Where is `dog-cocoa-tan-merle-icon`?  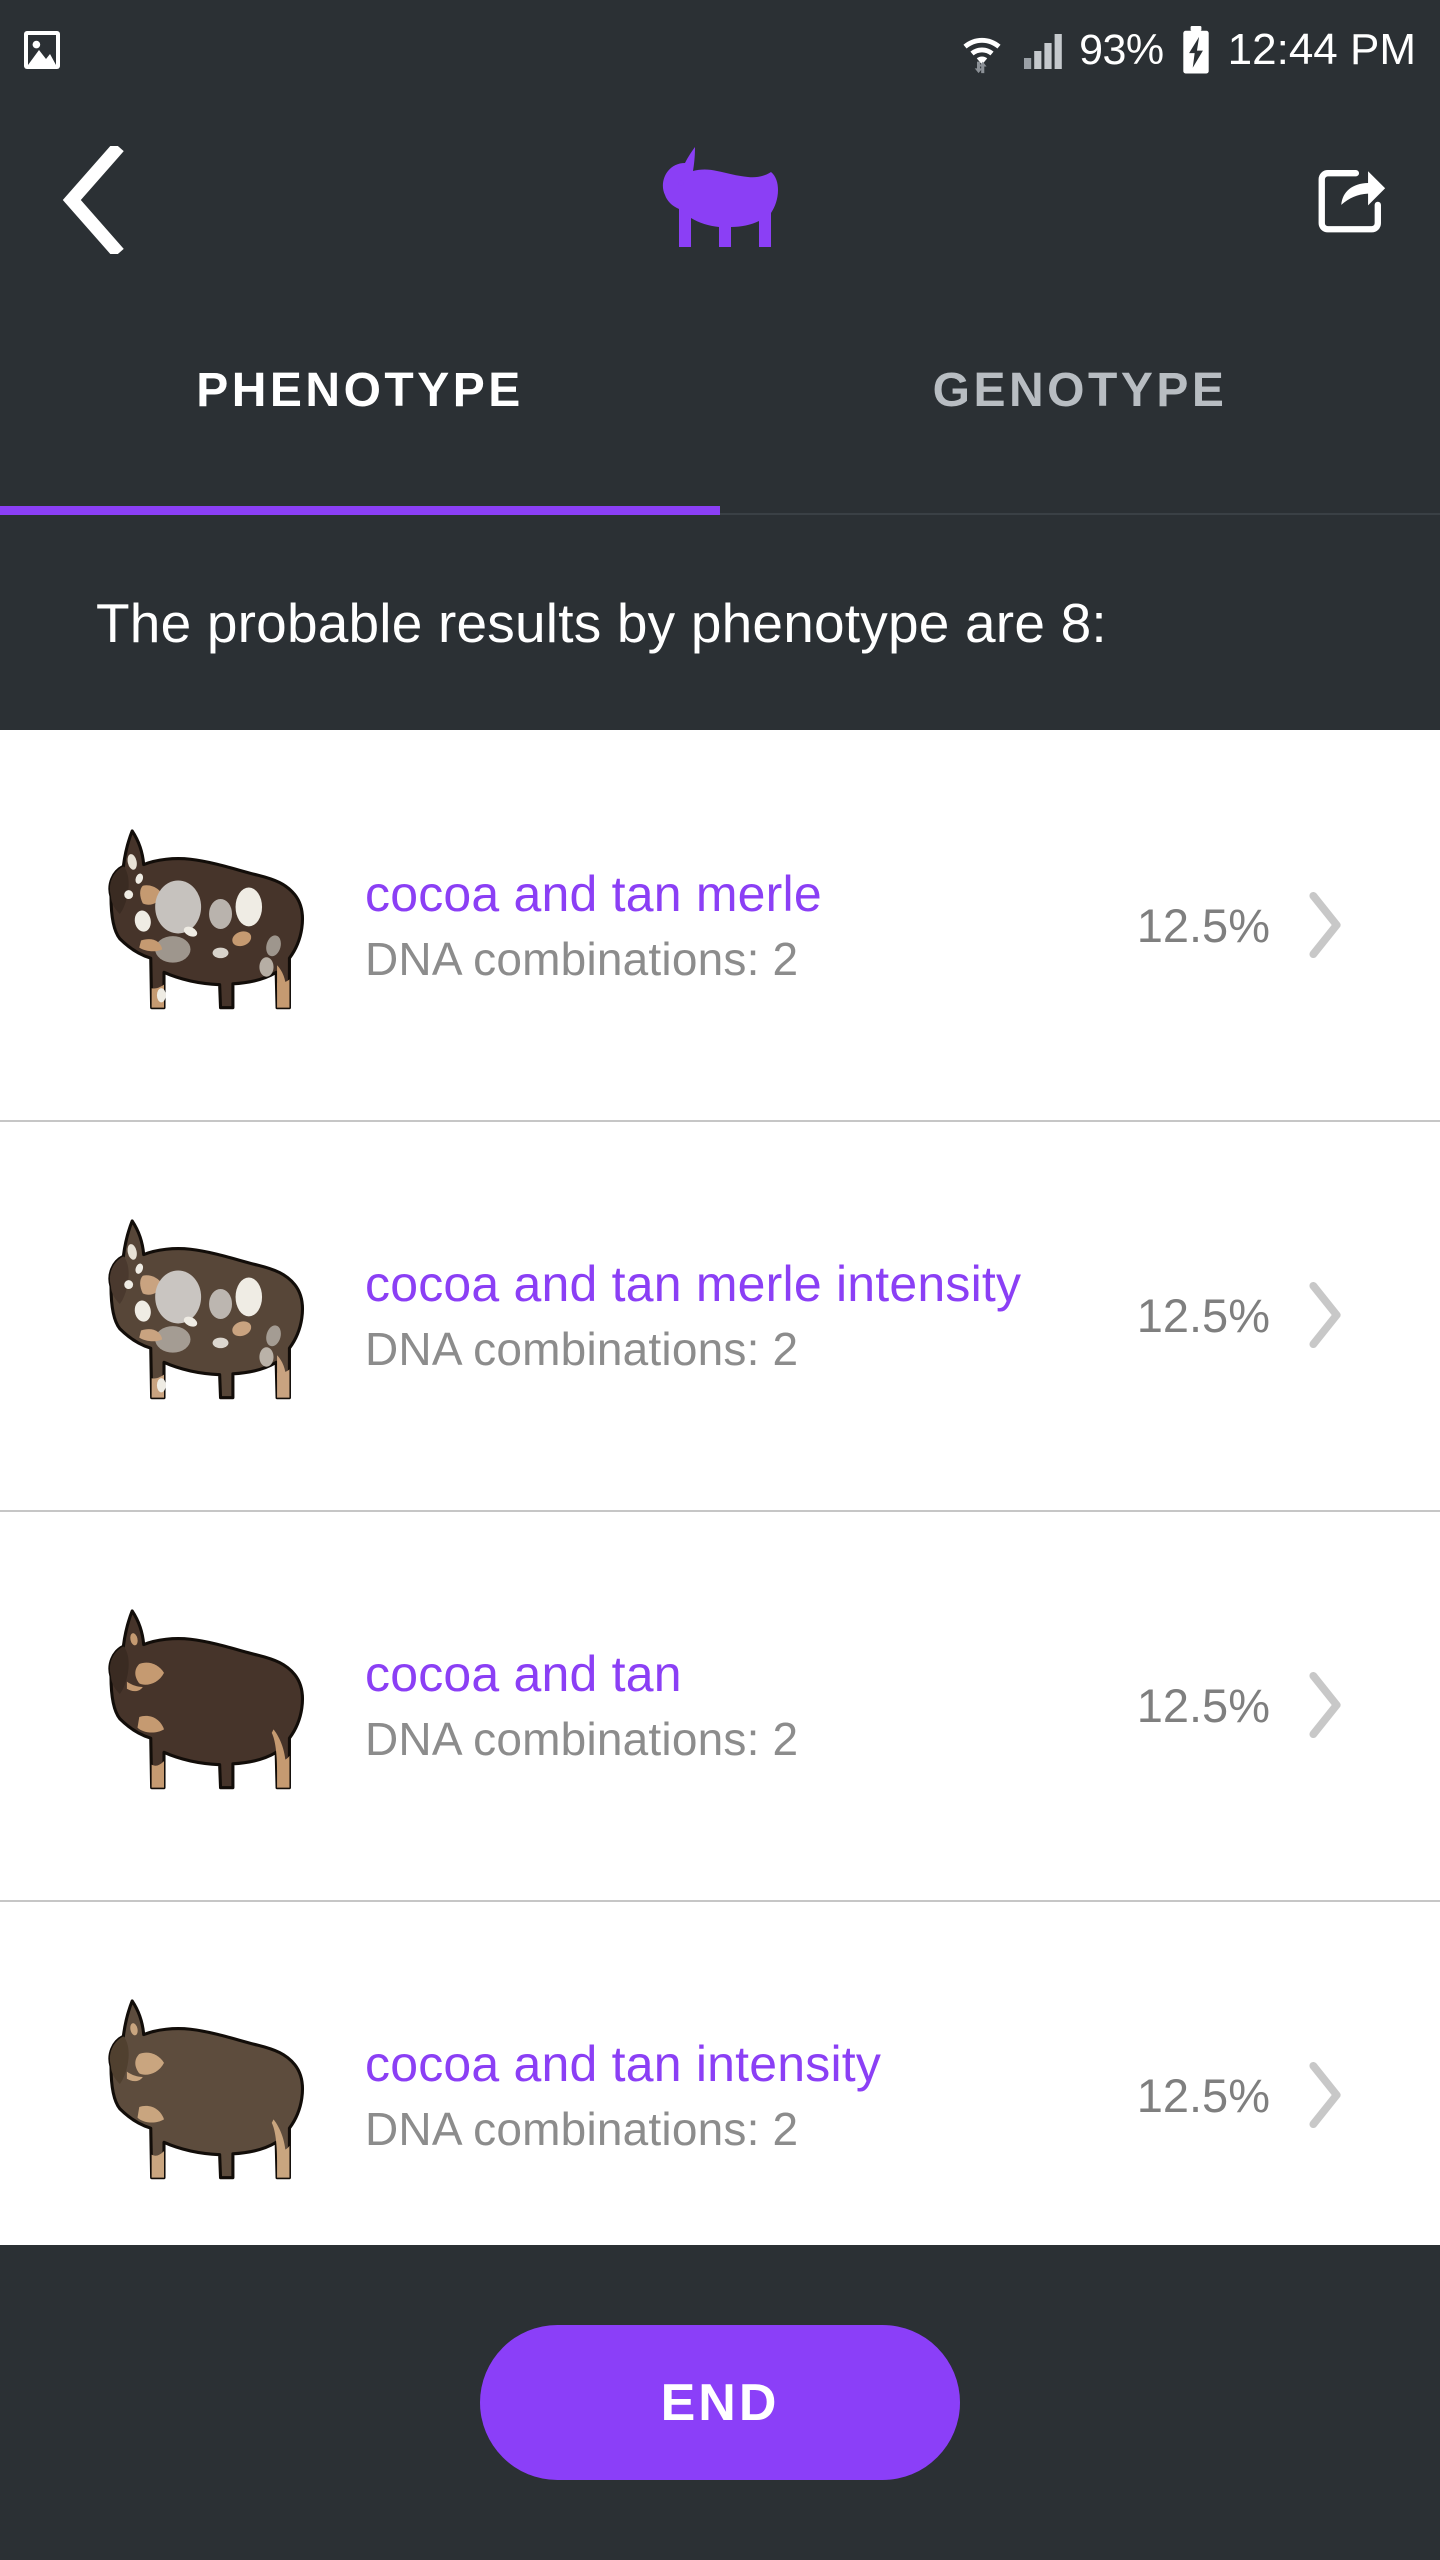 dog-cocoa-tan-merle-icon is located at coordinates (190, 925).